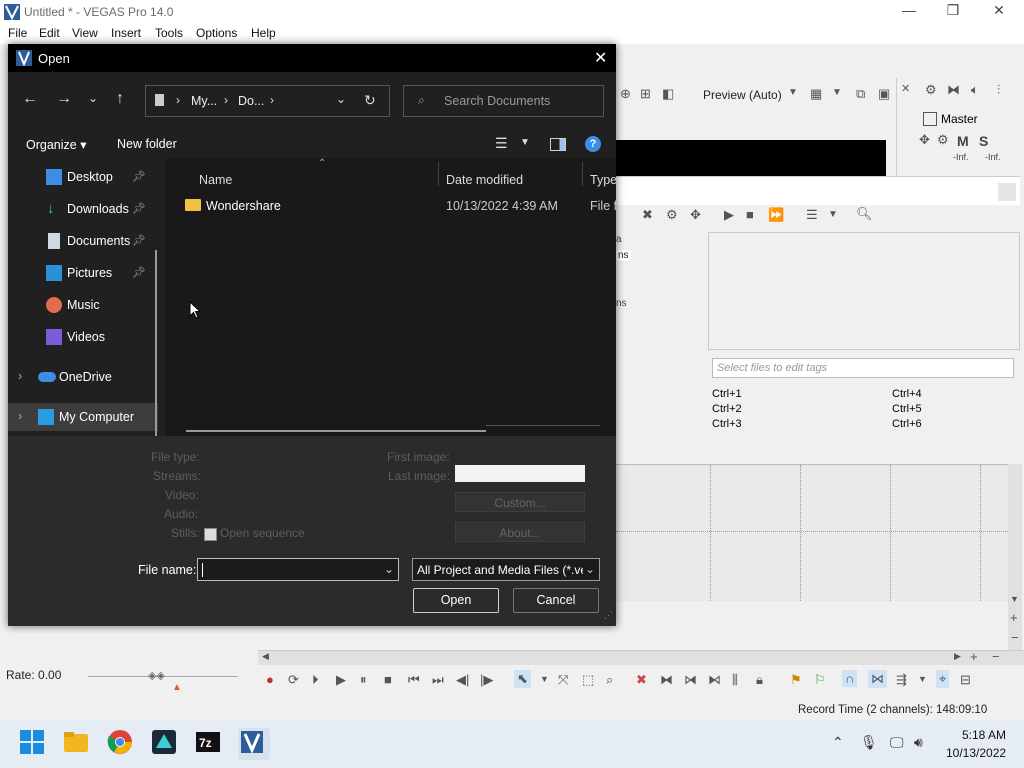  I want to click on timeline-vscroll: ▼ + −, so click(1015, 559).